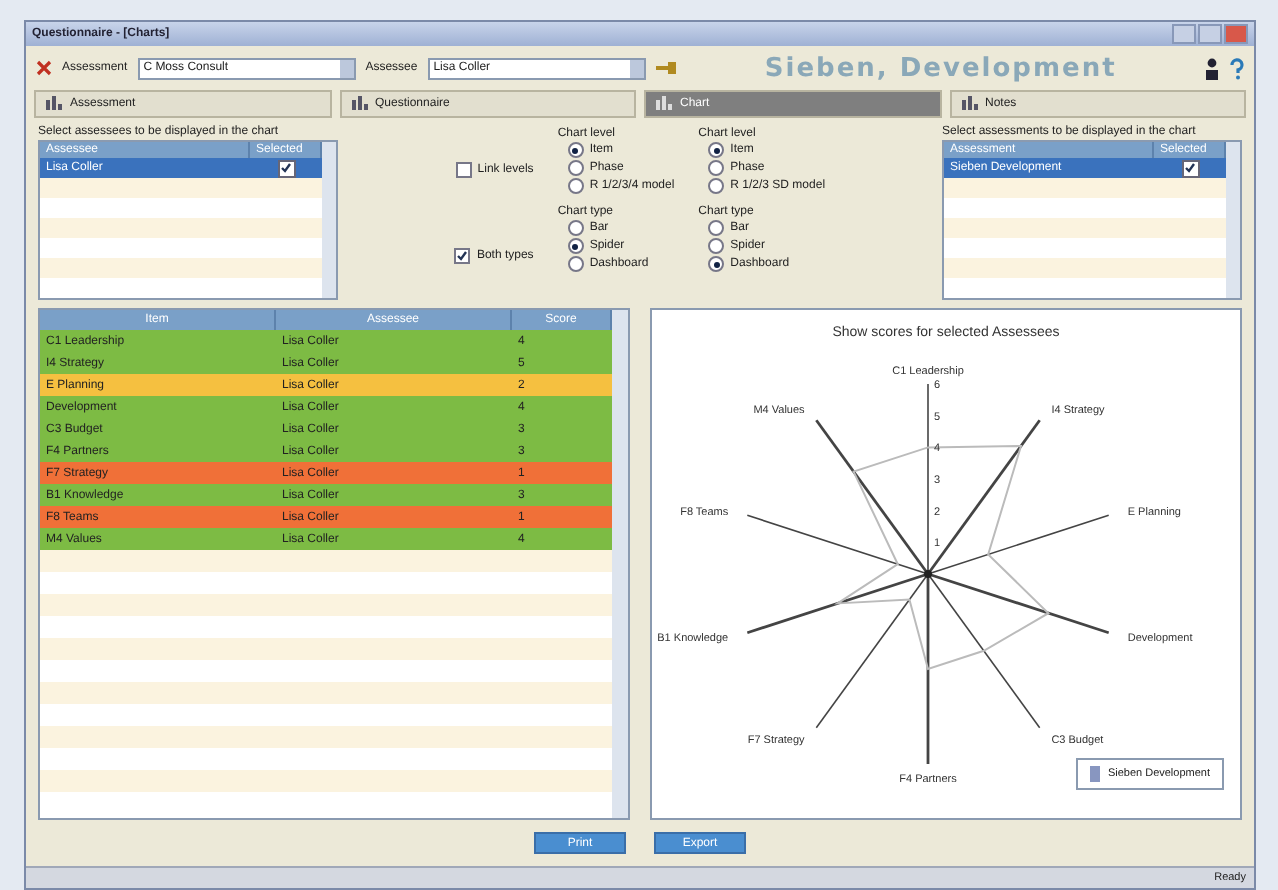  Describe the element at coordinates (44, 68) in the screenshot. I see `close-icon` at that location.